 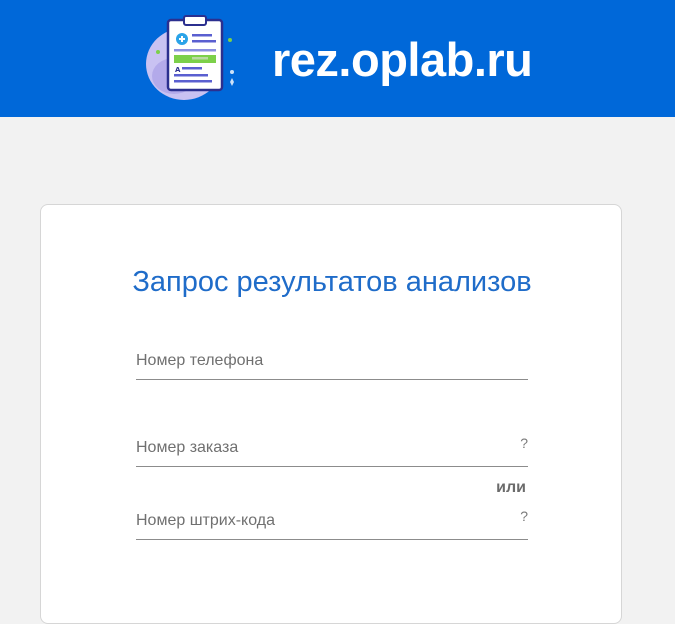 What do you see at coordinates (524, 516) in the screenshot?
I see `barcode-number-help-icon: ?` at bounding box center [524, 516].